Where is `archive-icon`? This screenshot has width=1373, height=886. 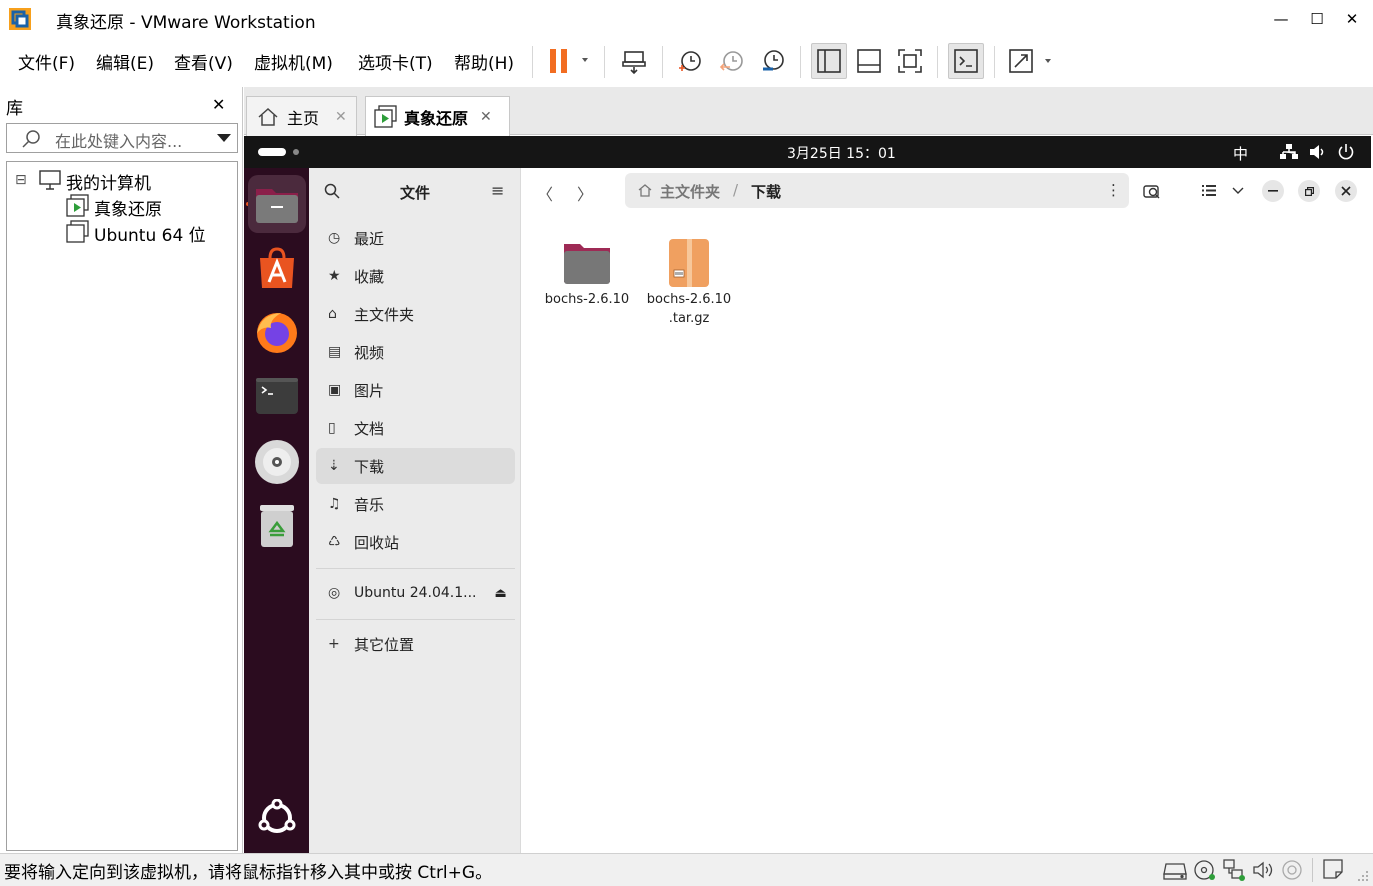 archive-icon is located at coordinates (689, 263).